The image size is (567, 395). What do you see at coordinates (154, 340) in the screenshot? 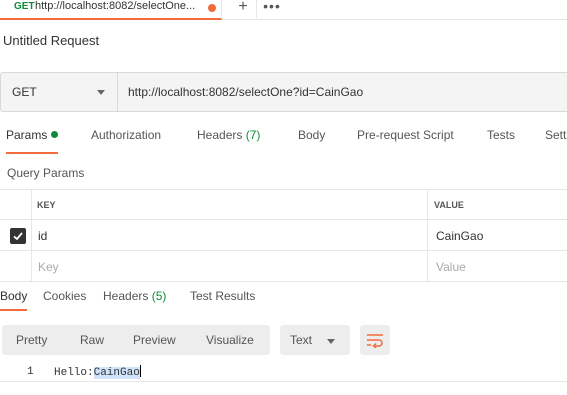
I see `format-preview-button: Preview` at bounding box center [154, 340].